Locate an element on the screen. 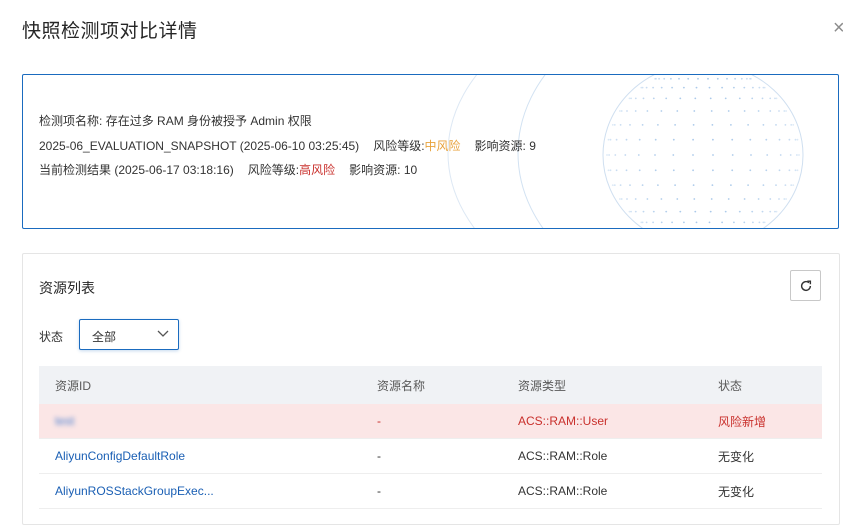 Image resolution: width=843 pixels, height=525 pixels. check-item-line: 检测项名称: 存在过多 RAM 身份被授予 Admin 权限 is located at coordinates (175, 120).